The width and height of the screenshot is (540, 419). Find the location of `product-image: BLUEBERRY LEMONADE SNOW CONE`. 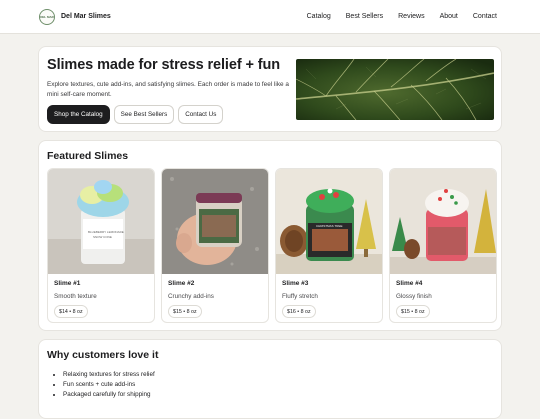

product-image: BLUEBERRY LEMONADE SNOW CONE is located at coordinates (101, 221).